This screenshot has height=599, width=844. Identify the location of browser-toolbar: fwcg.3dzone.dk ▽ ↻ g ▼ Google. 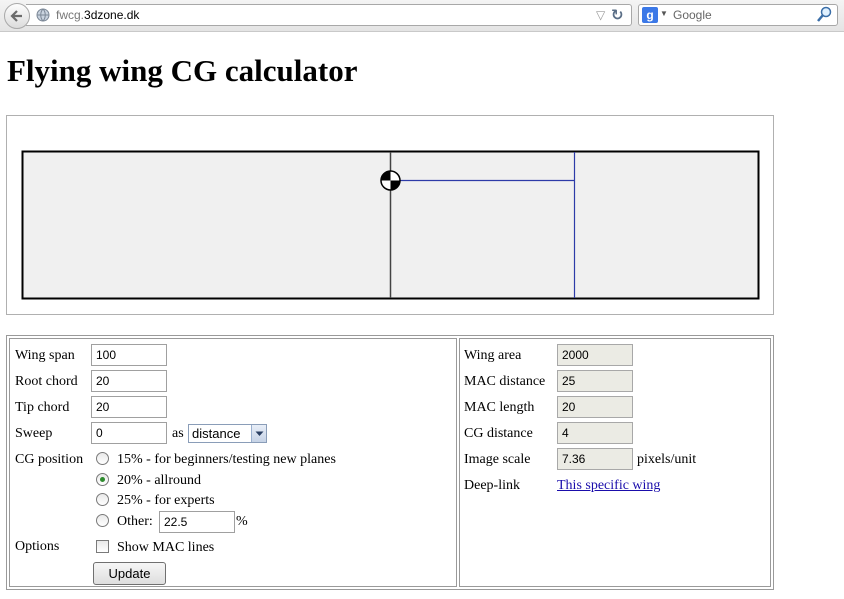
(422, 16).